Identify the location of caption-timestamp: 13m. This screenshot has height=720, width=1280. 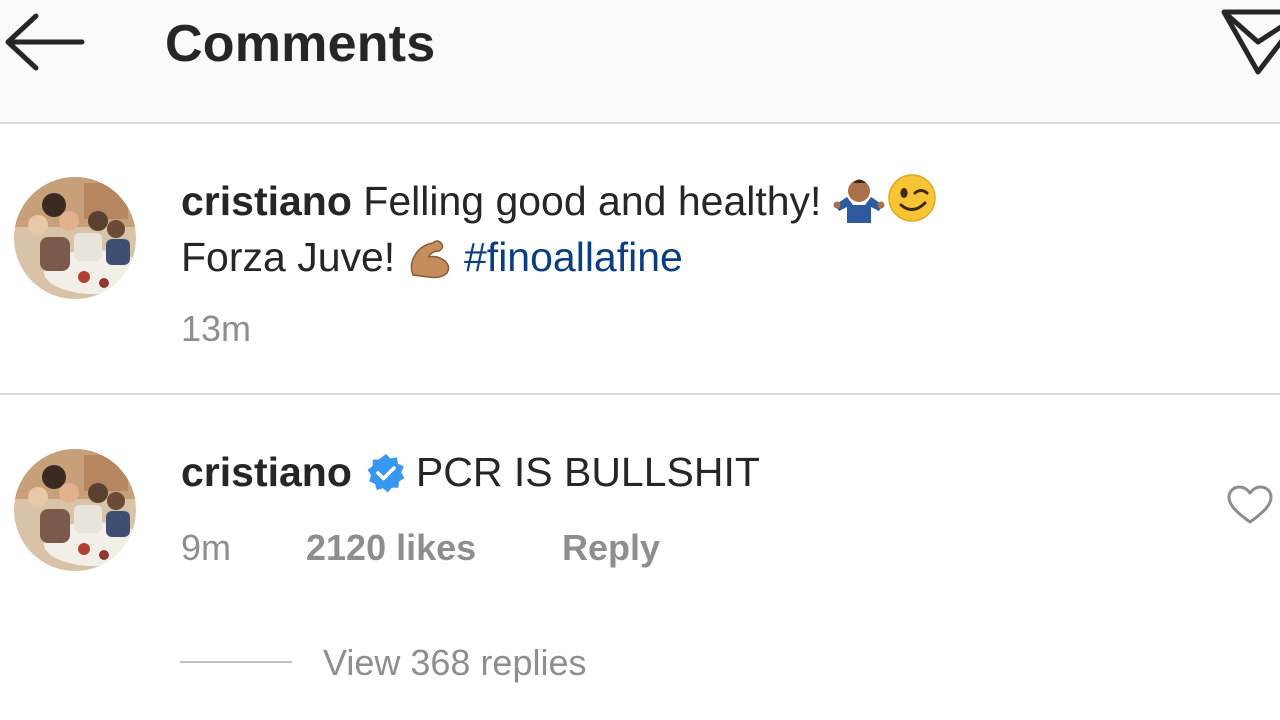
(216, 328).